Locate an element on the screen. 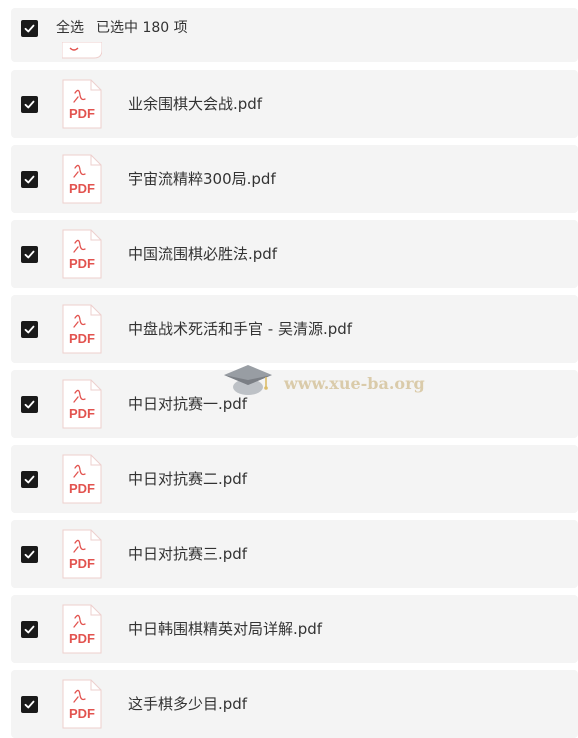 This screenshot has height=738, width=578. file-row: PDF 业余围棋大会战.pdf is located at coordinates (294, 104).